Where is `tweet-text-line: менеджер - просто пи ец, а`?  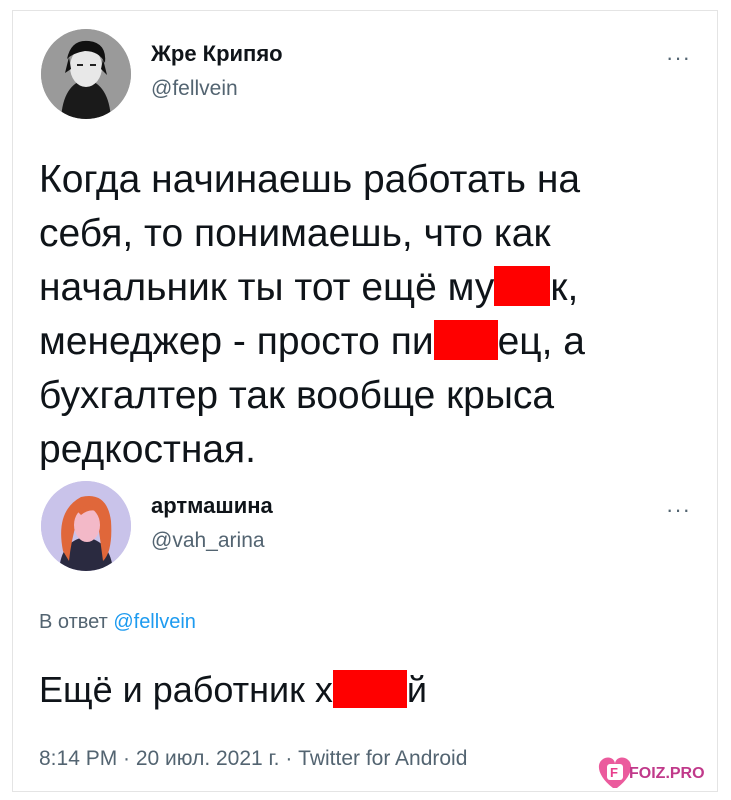
tweet-text-line: менеджер - просто пи ец, а is located at coordinates (359, 342).